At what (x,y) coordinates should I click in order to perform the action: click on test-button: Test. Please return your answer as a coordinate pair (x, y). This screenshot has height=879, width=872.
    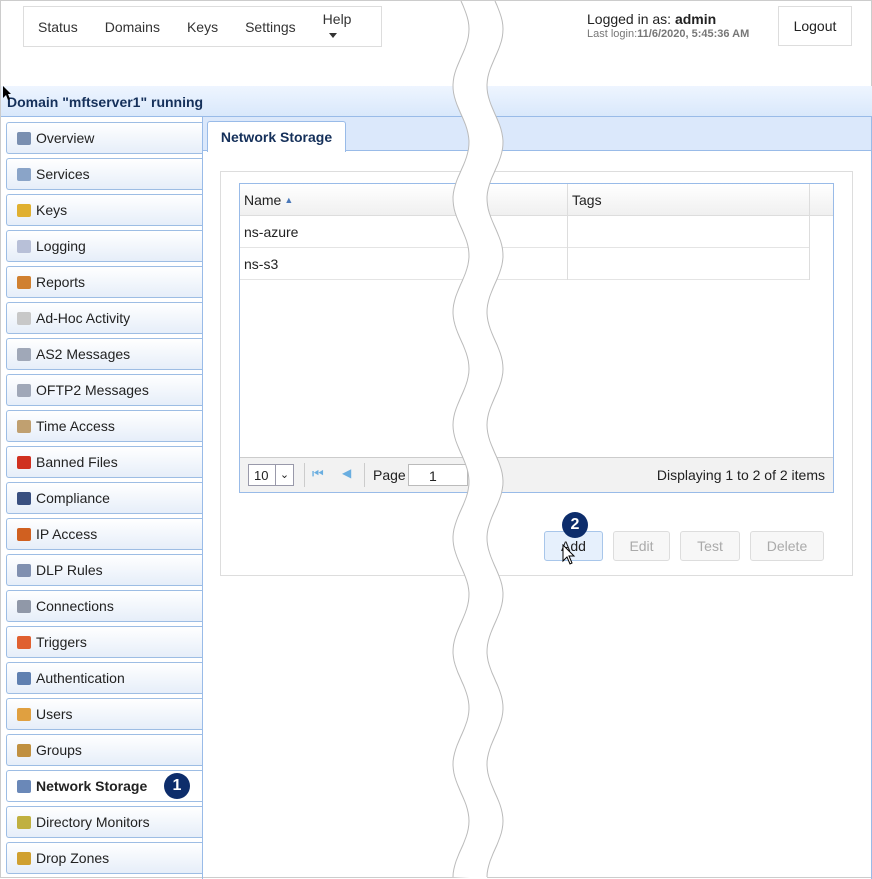
    Looking at the image, I should click on (710, 546).